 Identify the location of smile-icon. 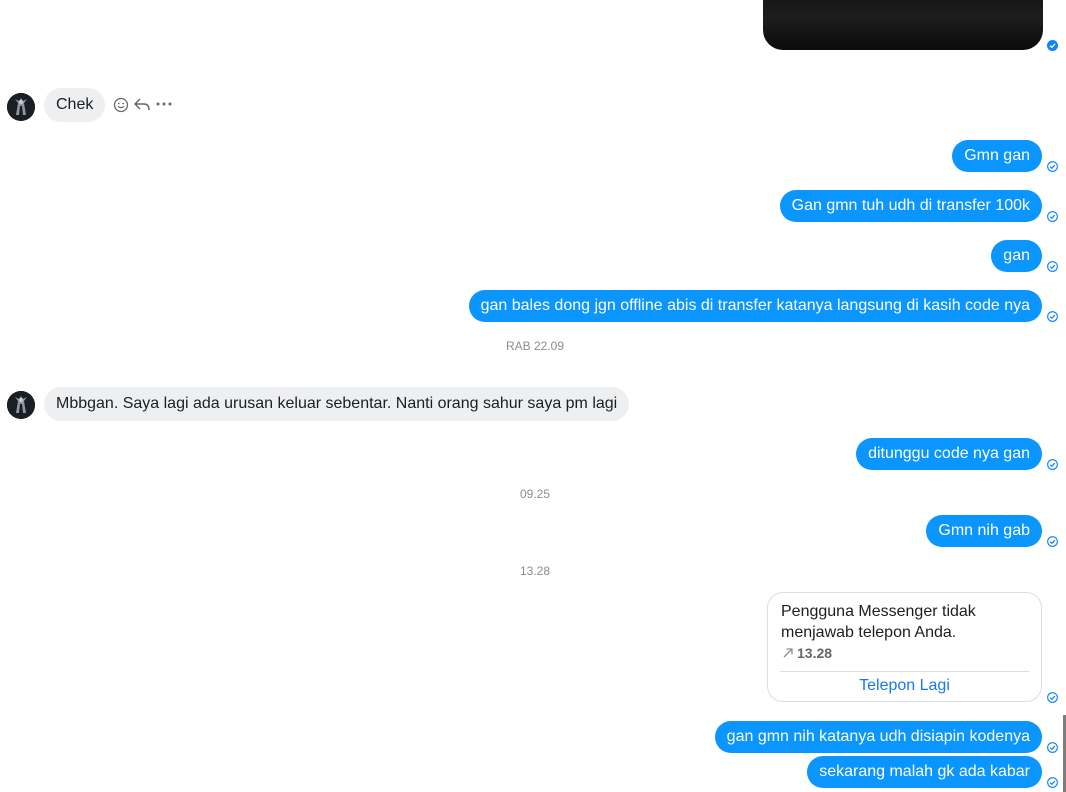
(121, 105).